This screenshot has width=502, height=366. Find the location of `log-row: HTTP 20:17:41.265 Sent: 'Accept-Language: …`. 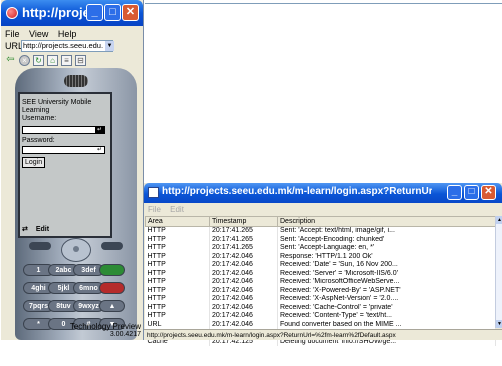

log-row: HTTP 20:17:41.265 Sent: 'Accept-Language: … is located at coordinates (320, 248).